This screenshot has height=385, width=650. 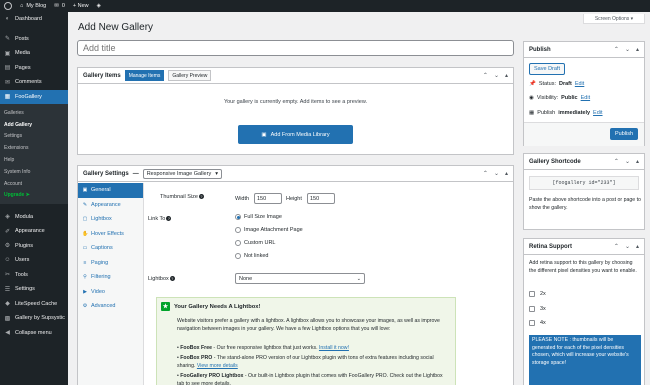 I want to click on checkbox-4x: 4x, so click(x=537, y=323).